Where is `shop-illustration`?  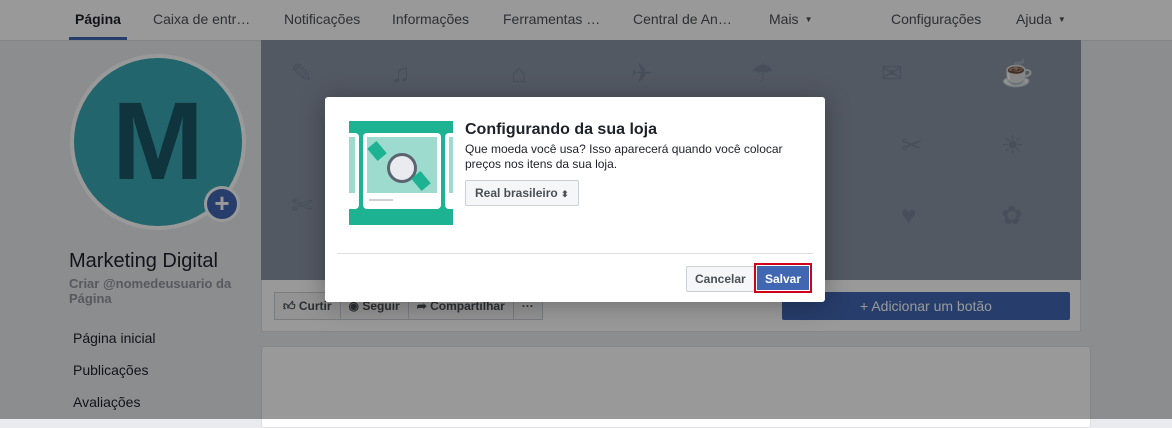
shop-illustration is located at coordinates (401, 173).